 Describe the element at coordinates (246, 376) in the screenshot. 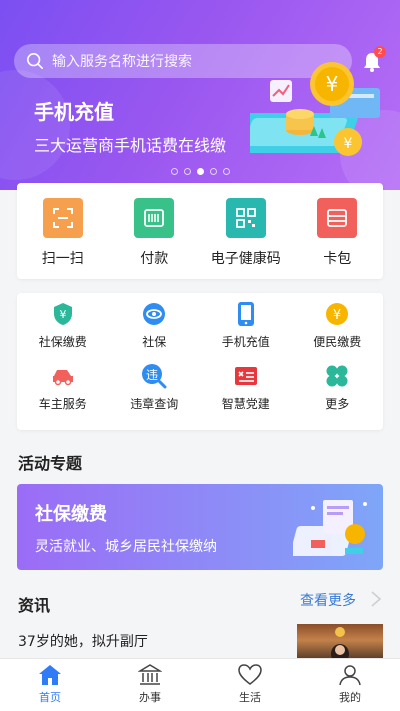

I see `party-building-icon` at that location.